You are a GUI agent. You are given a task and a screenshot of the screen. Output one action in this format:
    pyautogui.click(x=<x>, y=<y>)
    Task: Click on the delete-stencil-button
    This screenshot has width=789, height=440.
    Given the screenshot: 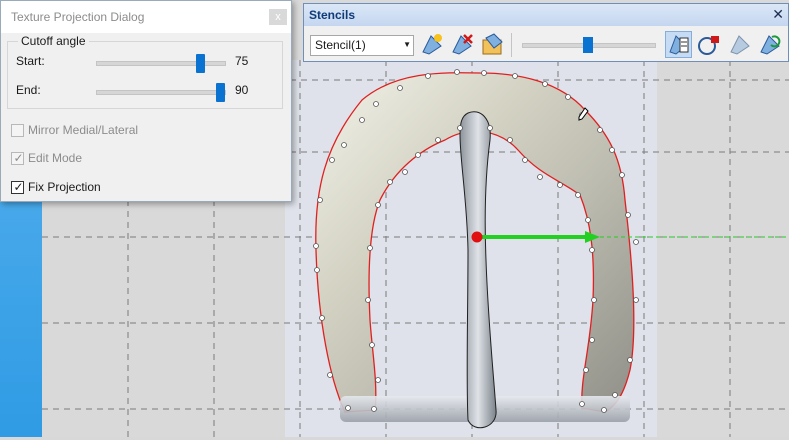 What is the action you would take?
    pyautogui.click(x=461, y=44)
    